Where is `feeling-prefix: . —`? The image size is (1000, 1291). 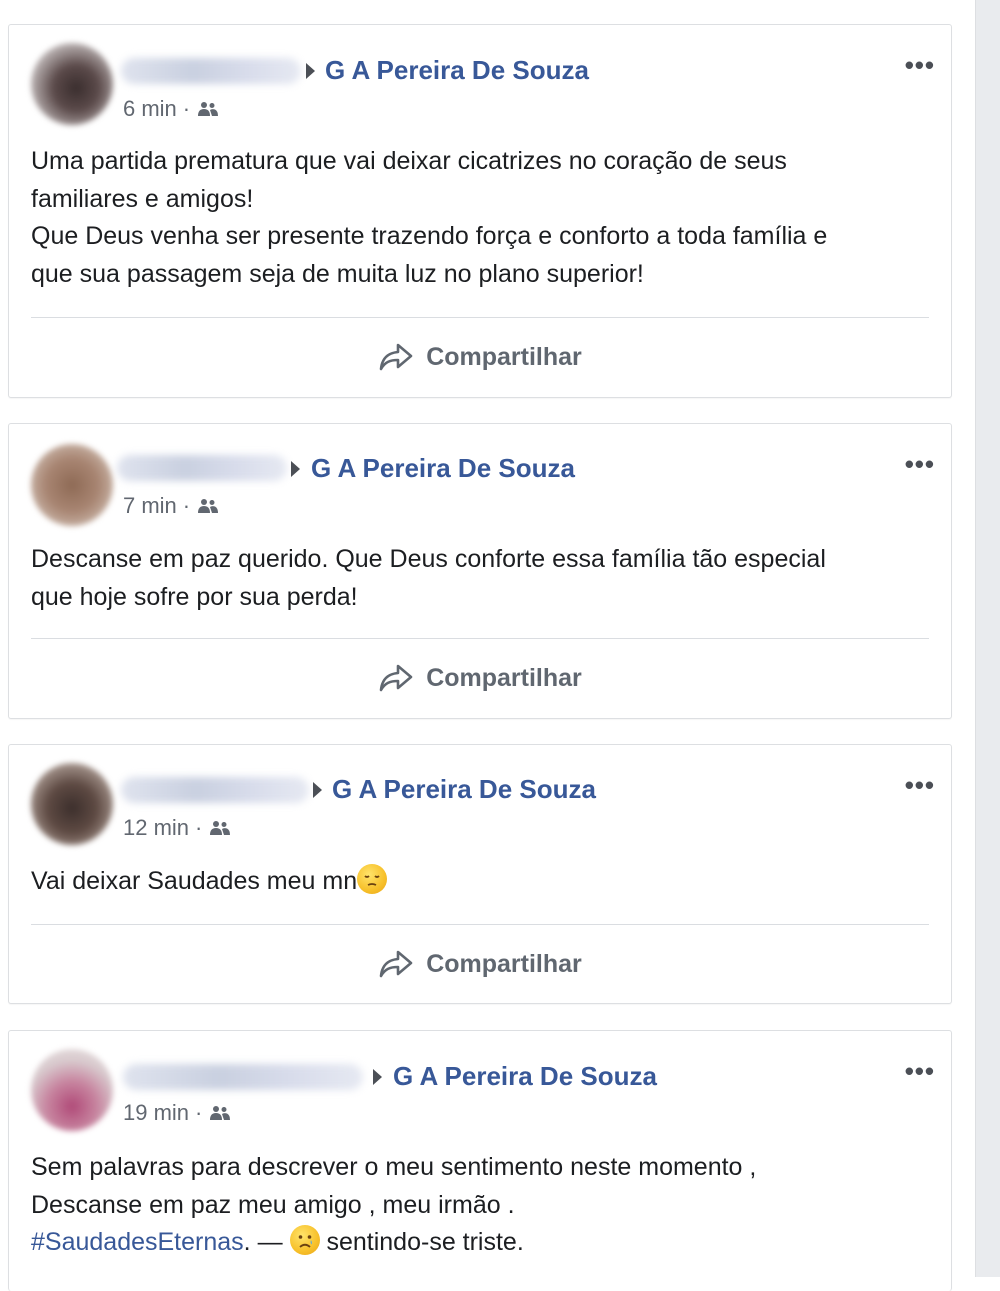
feeling-prefix: . — is located at coordinates (266, 1242).